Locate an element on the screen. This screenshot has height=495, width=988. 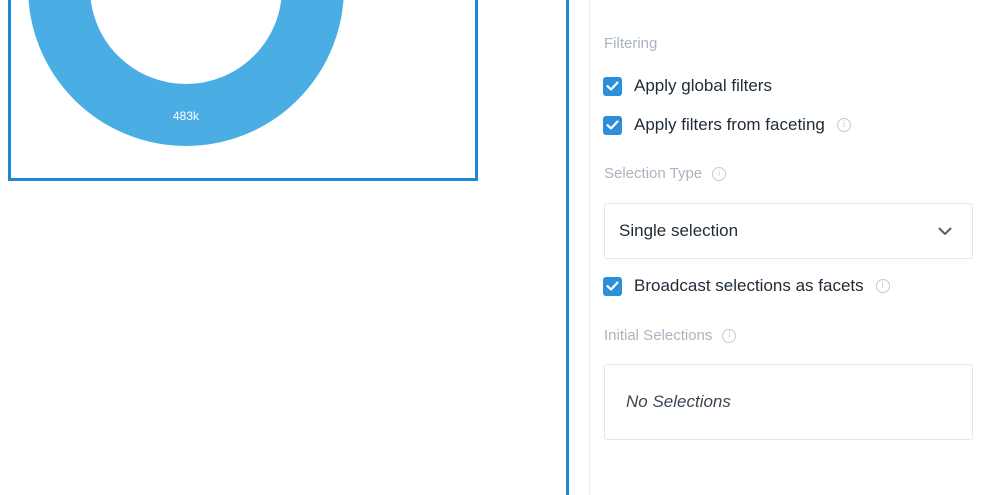
panel-divider is located at coordinates (589, 247).